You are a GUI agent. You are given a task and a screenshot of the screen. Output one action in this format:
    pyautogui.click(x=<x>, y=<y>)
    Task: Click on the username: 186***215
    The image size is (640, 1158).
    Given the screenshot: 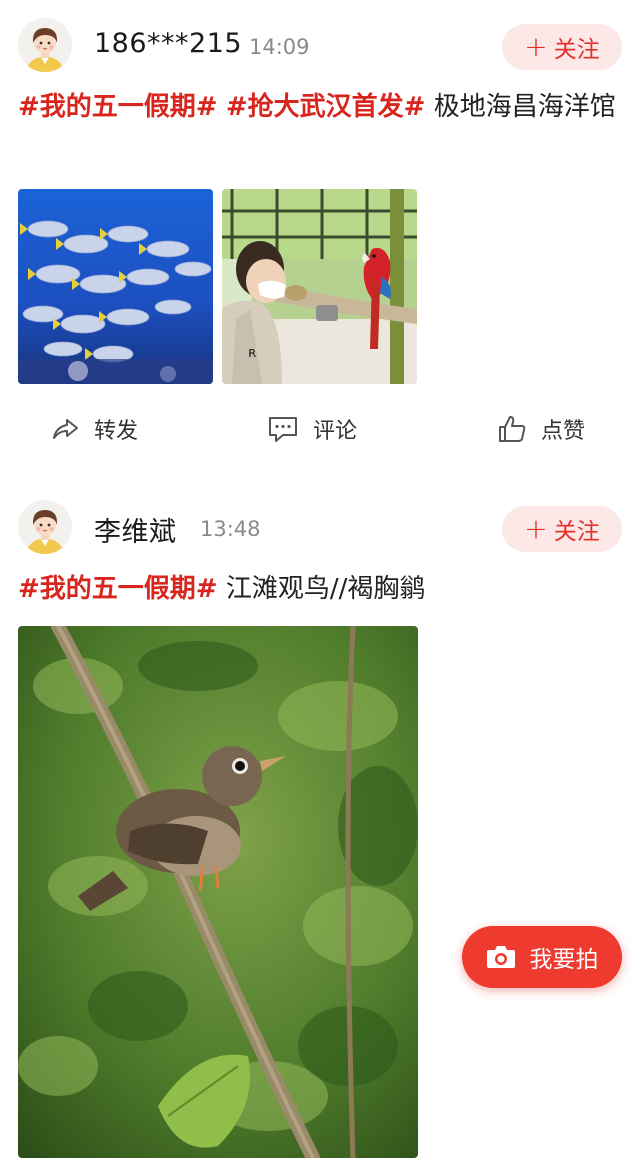 What is the action you would take?
    pyautogui.click(x=168, y=43)
    